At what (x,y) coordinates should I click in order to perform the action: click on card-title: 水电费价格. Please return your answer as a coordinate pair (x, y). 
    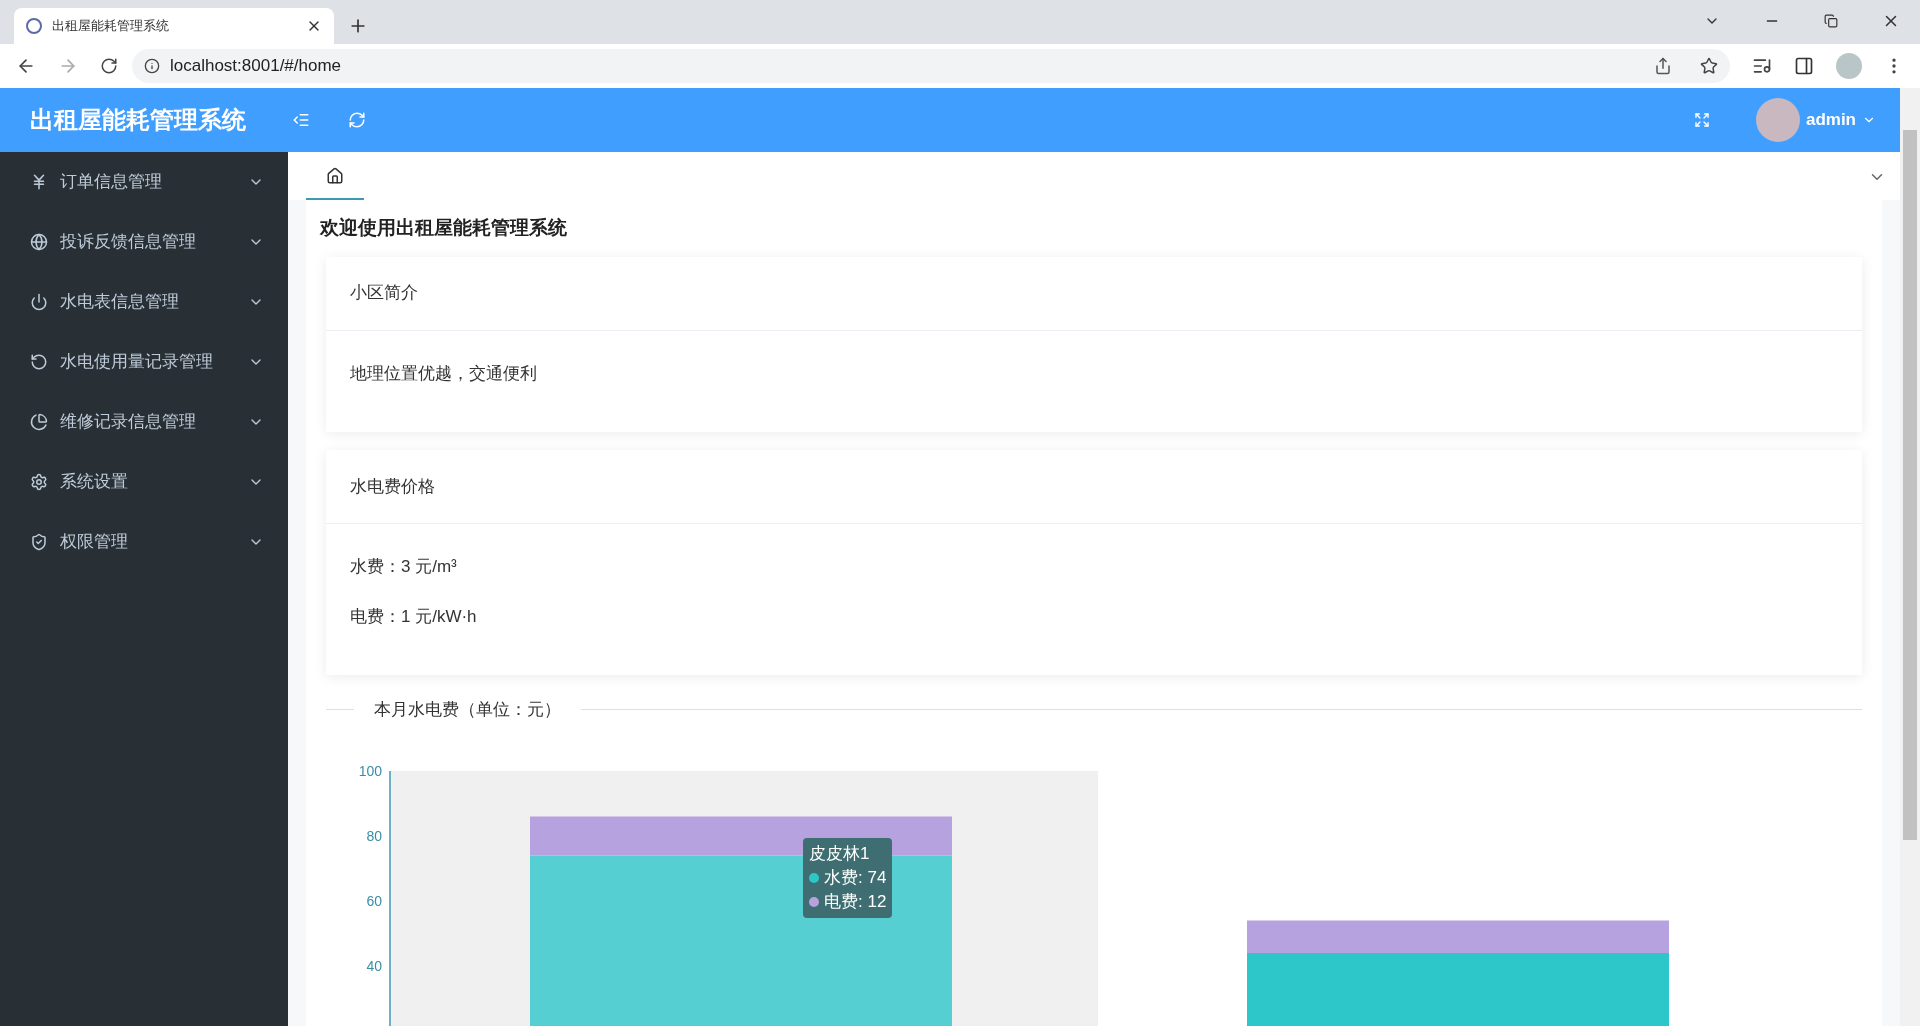
    Looking at the image, I should click on (392, 486).